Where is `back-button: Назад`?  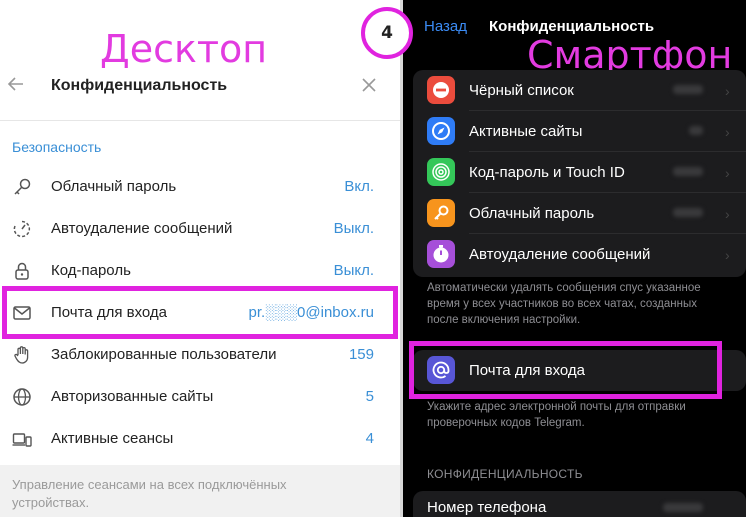 back-button: Назад is located at coordinates (445, 26).